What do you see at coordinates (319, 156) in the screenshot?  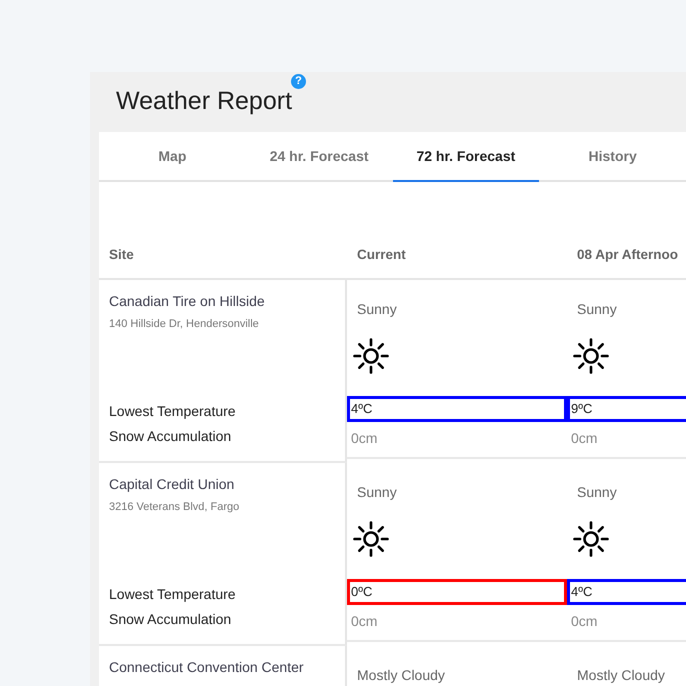 I see `tab: 24 hr. Forecast` at bounding box center [319, 156].